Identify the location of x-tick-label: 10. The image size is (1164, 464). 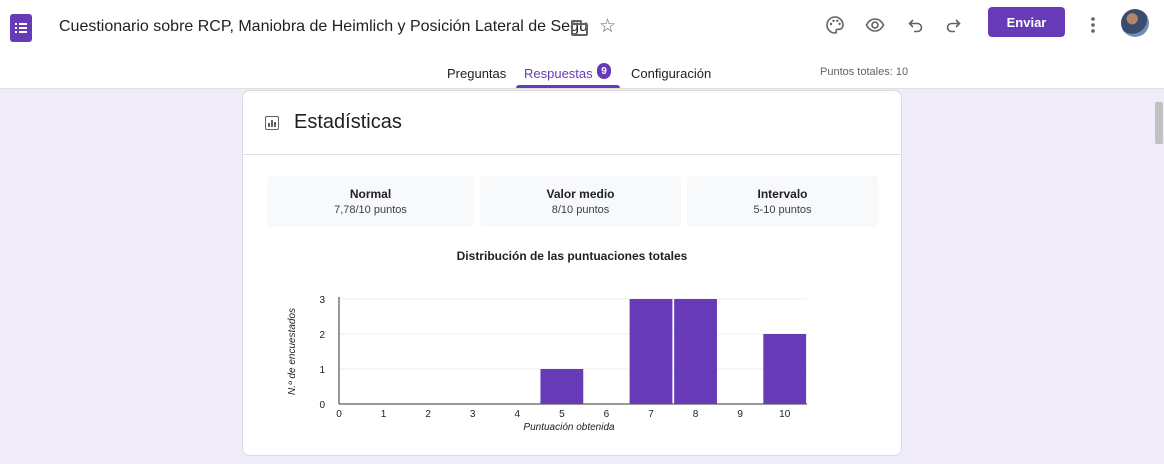
(785, 414).